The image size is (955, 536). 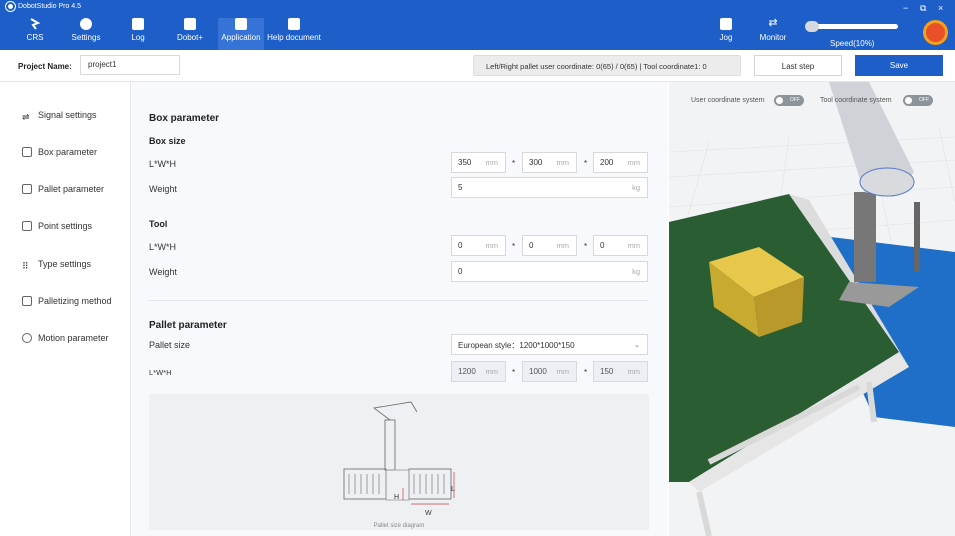 What do you see at coordinates (905, 8) in the screenshot?
I see `minimize-button: −` at bounding box center [905, 8].